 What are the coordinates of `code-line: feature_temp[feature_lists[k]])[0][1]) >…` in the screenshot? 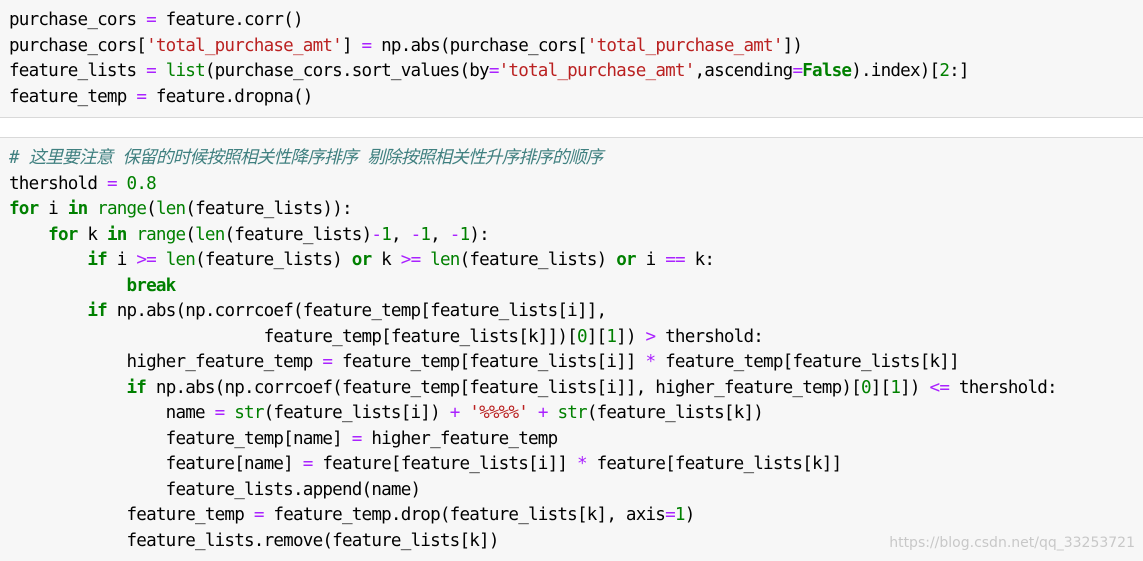 It's located at (533, 338).